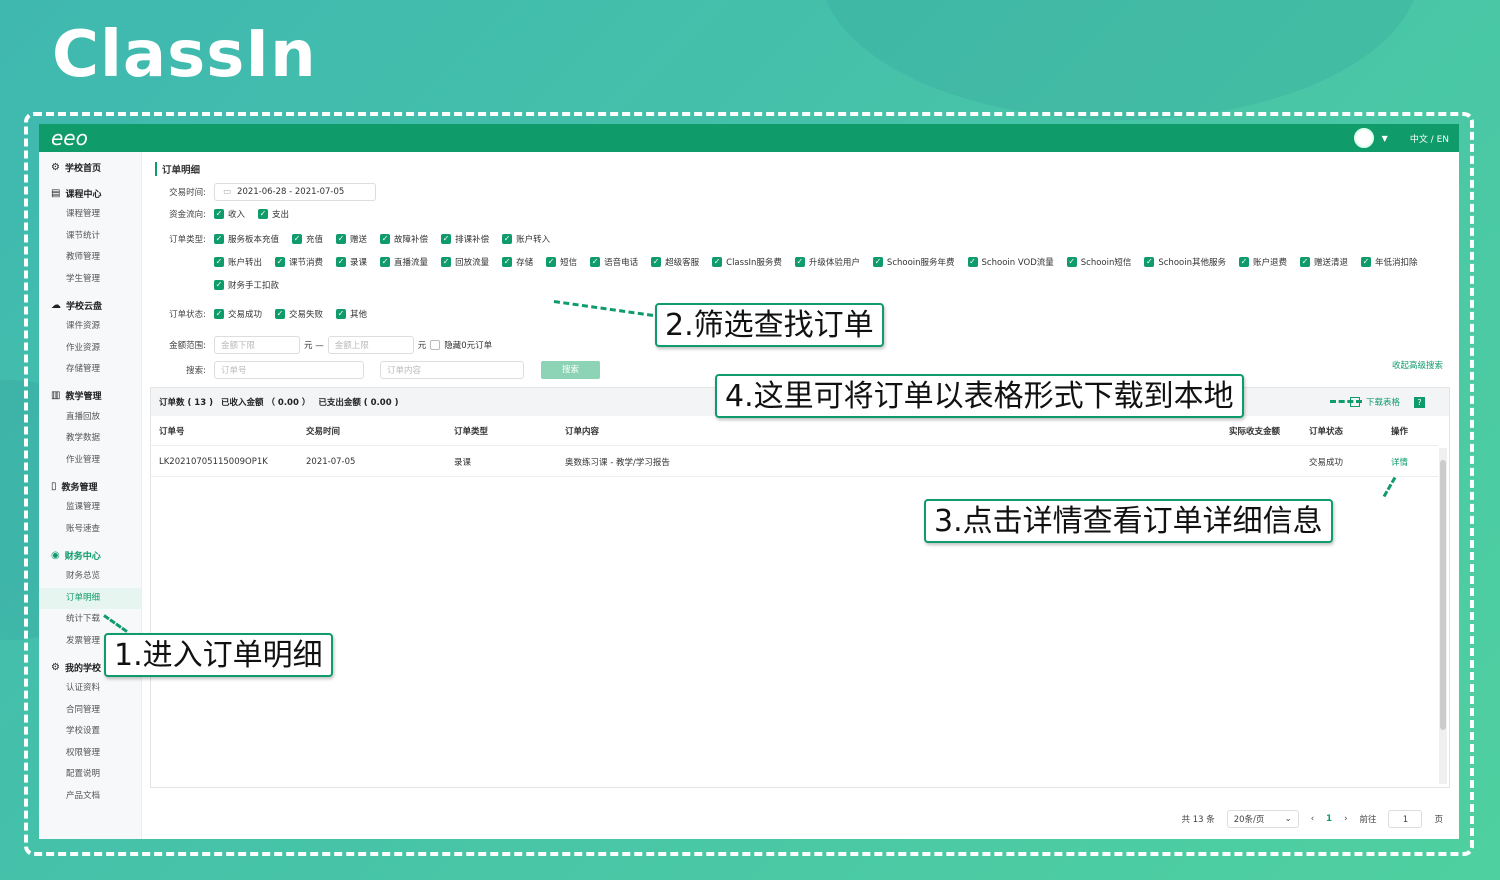 This screenshot has height=880, width=1500. What do you see at coordinates (90, 327) in the screenshot?
I see `sidebar-item: 课件资源` at bounding box center [90, 327].